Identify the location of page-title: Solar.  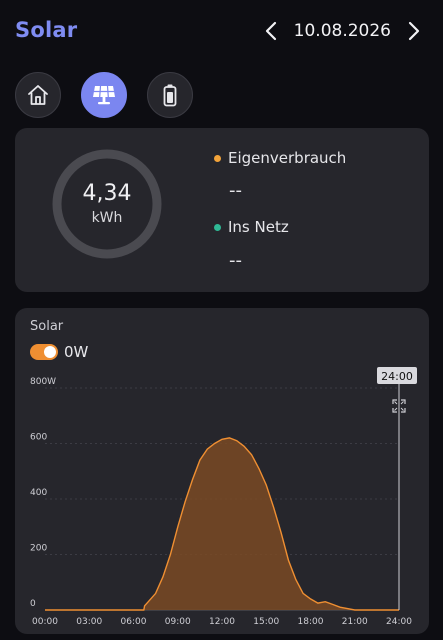
(46, 30).